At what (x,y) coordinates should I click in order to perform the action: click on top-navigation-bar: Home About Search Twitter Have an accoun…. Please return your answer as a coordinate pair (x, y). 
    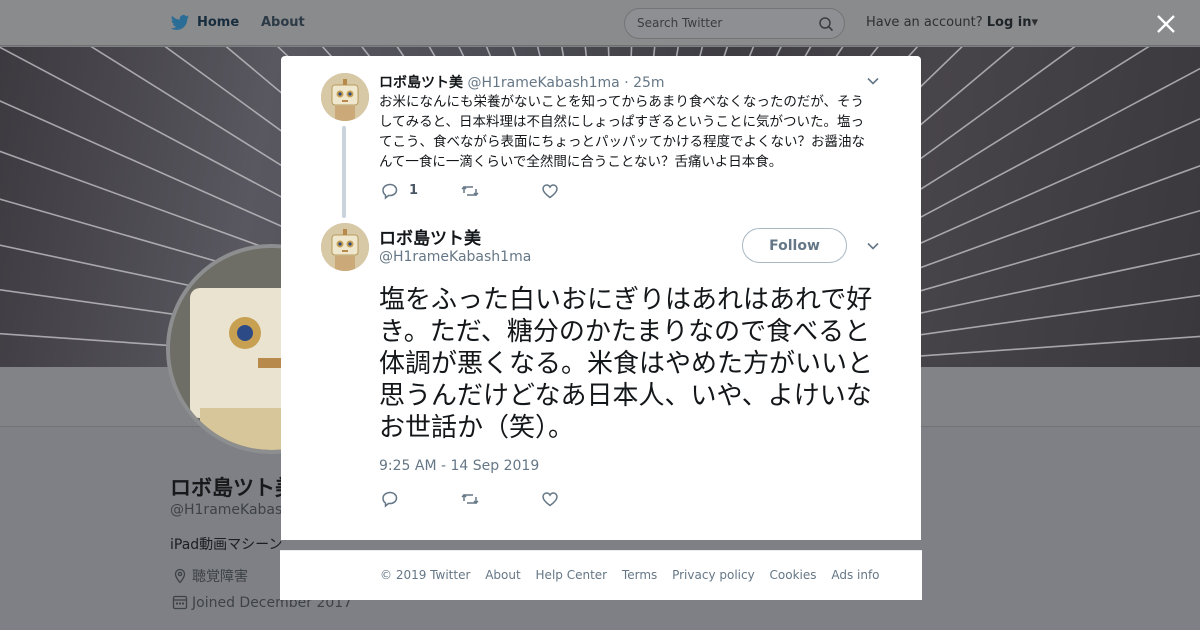
    Looking at the image, I should click on (600, 23).